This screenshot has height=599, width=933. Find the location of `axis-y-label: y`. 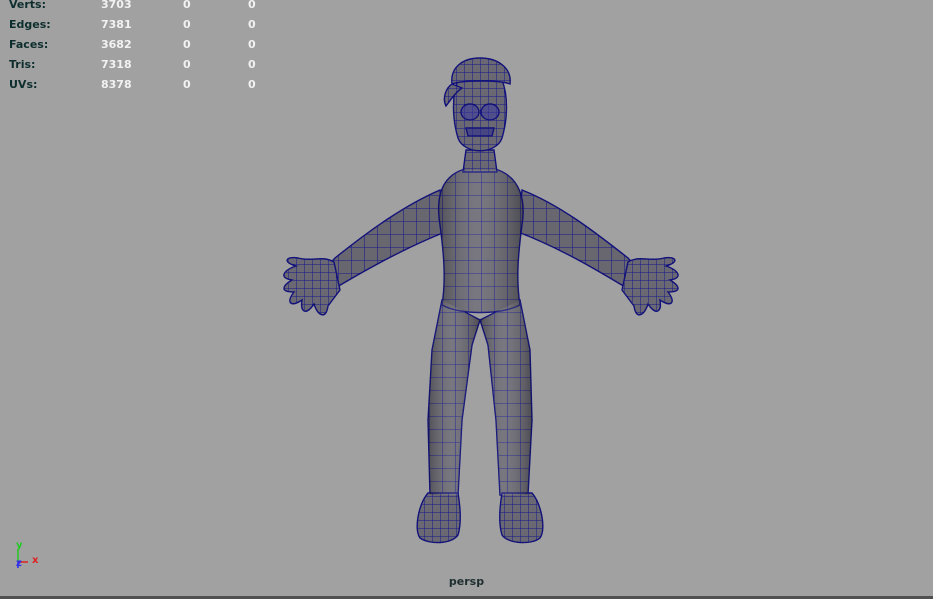

axis-y-label: y is located at coordinates (19, 545).